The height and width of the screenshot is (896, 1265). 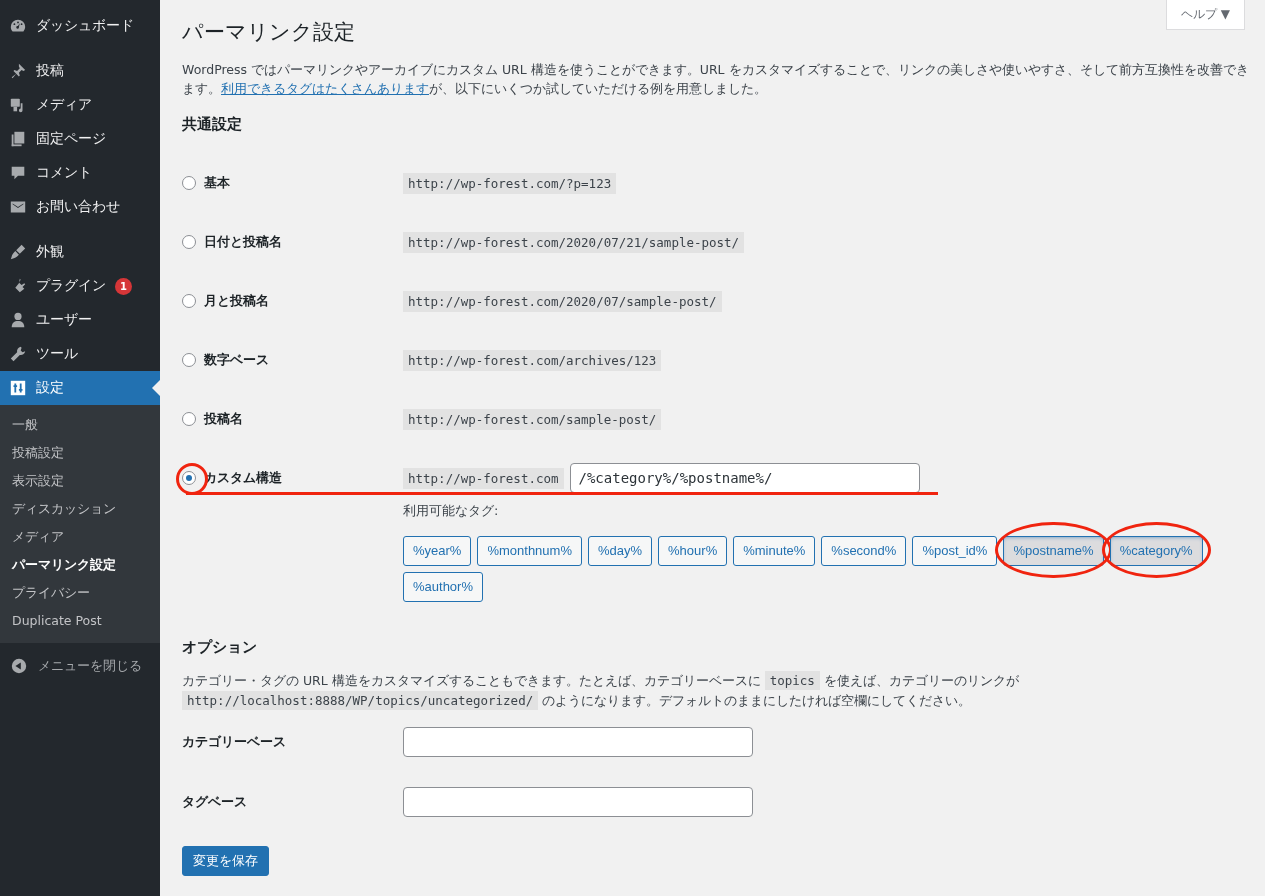 What do you see at coordinates (212, 124) in the screenshot?
I see `section-heading: 共通設定` at bounding box center [212, 124].